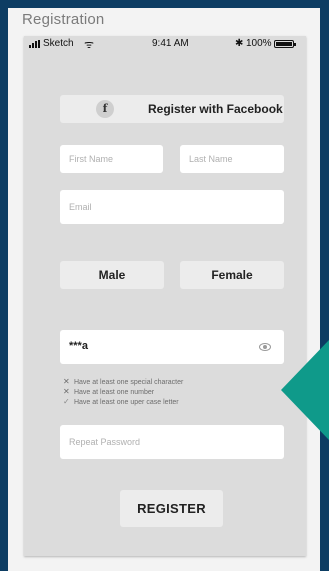 Image resolution: width=329 pixels, height=571 pixels. I want to click on status-bar: Sketch ᯤ 9:41 AM ✱ 100%, so click(165, 46).